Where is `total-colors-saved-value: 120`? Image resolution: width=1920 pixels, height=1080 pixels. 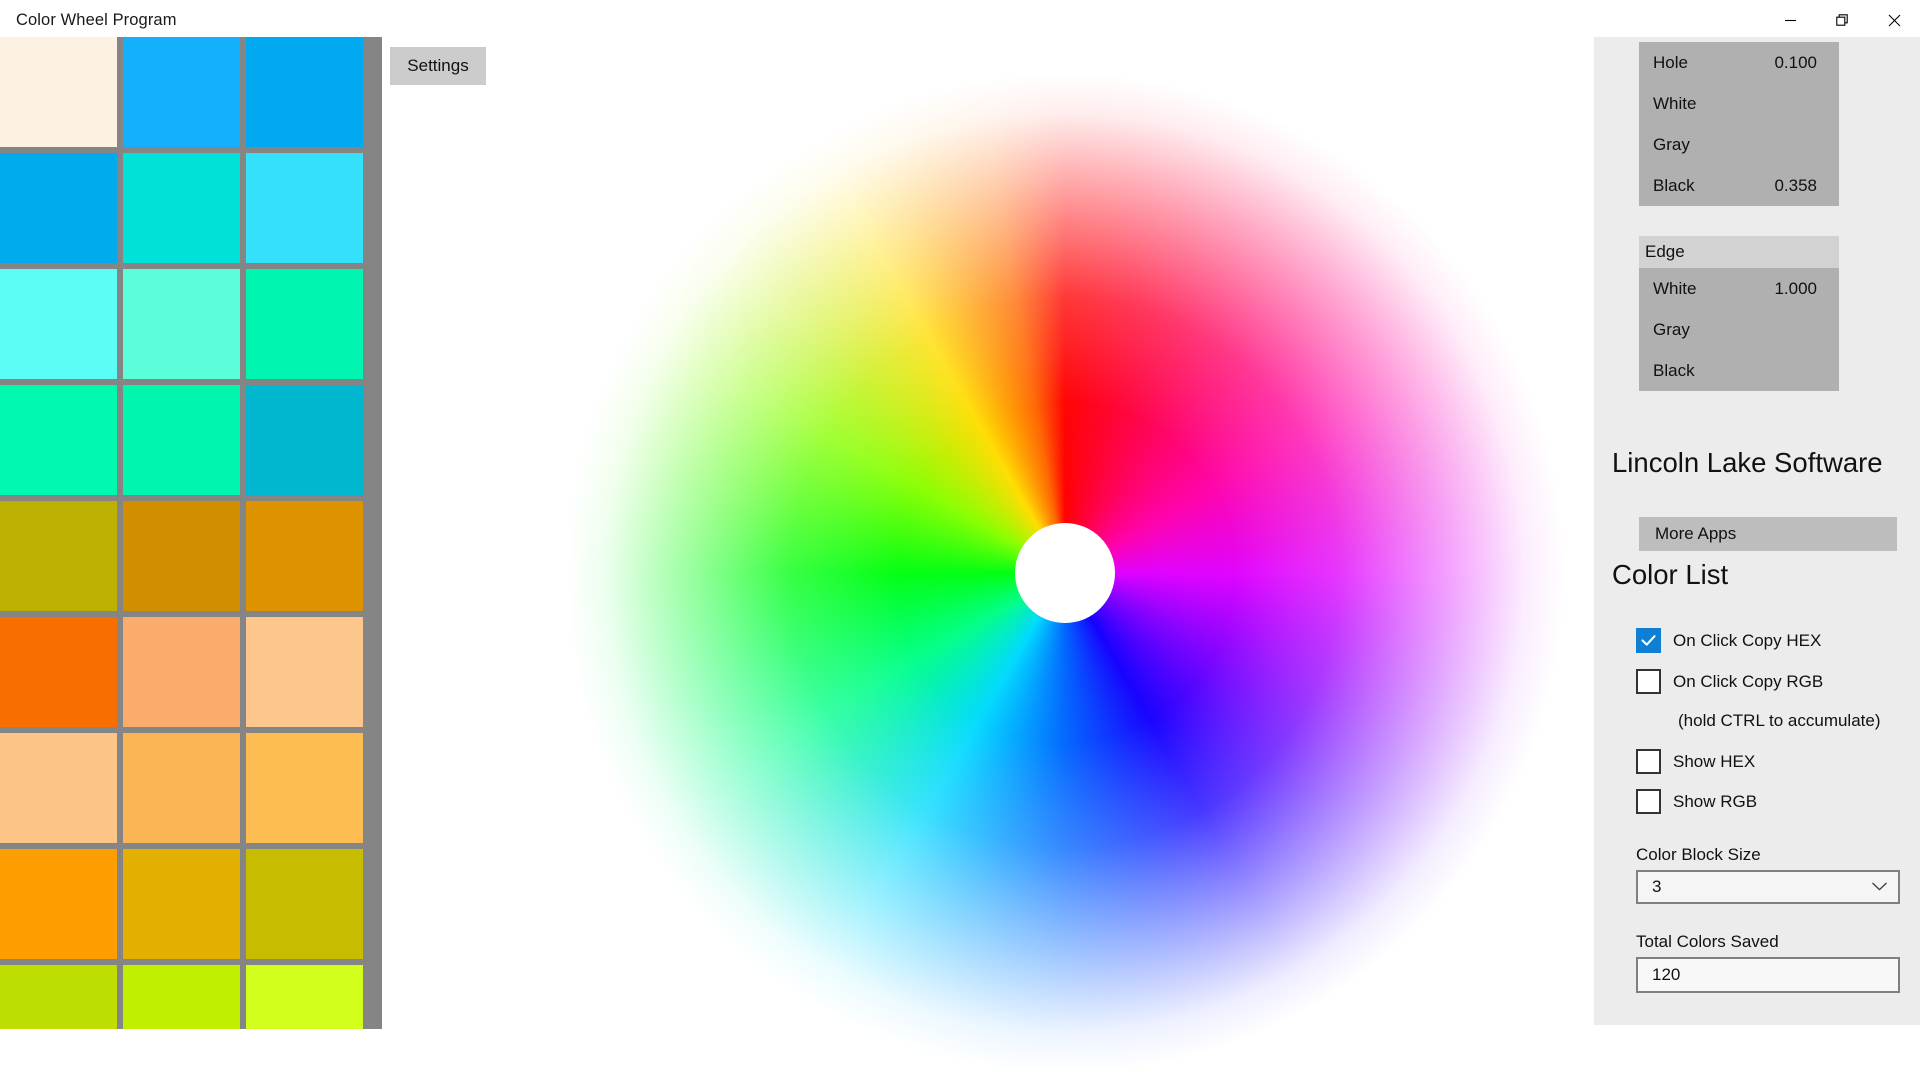
total-colors-saved-value: 120 is located at coordinates (1666, 974).